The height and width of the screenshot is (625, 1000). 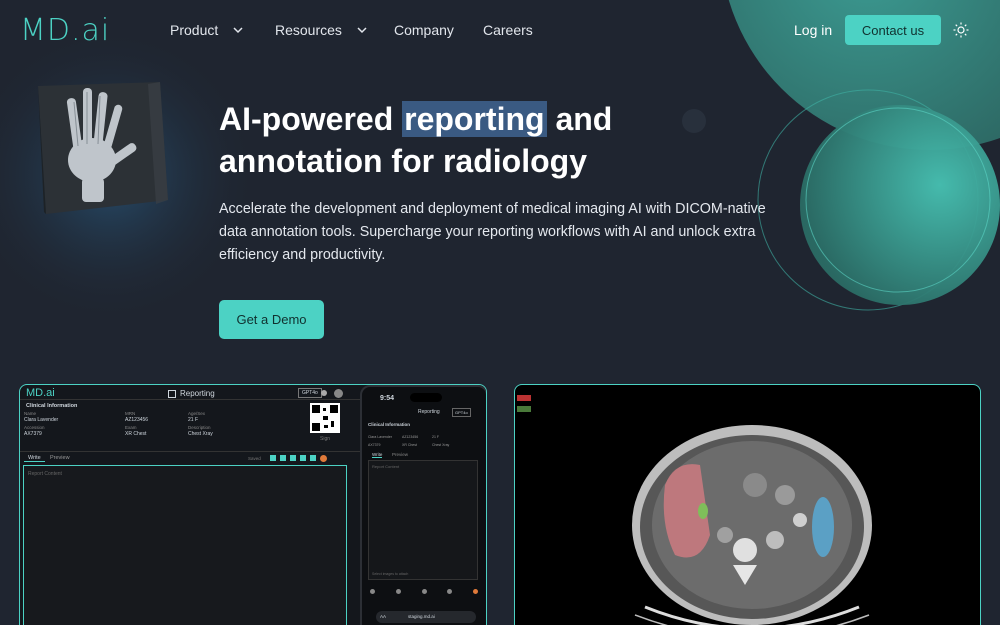 What do you see at coordinates (436, 437) in the screenshot?
I see `phone-fields: 21 F` at bounding box center [436, 437].